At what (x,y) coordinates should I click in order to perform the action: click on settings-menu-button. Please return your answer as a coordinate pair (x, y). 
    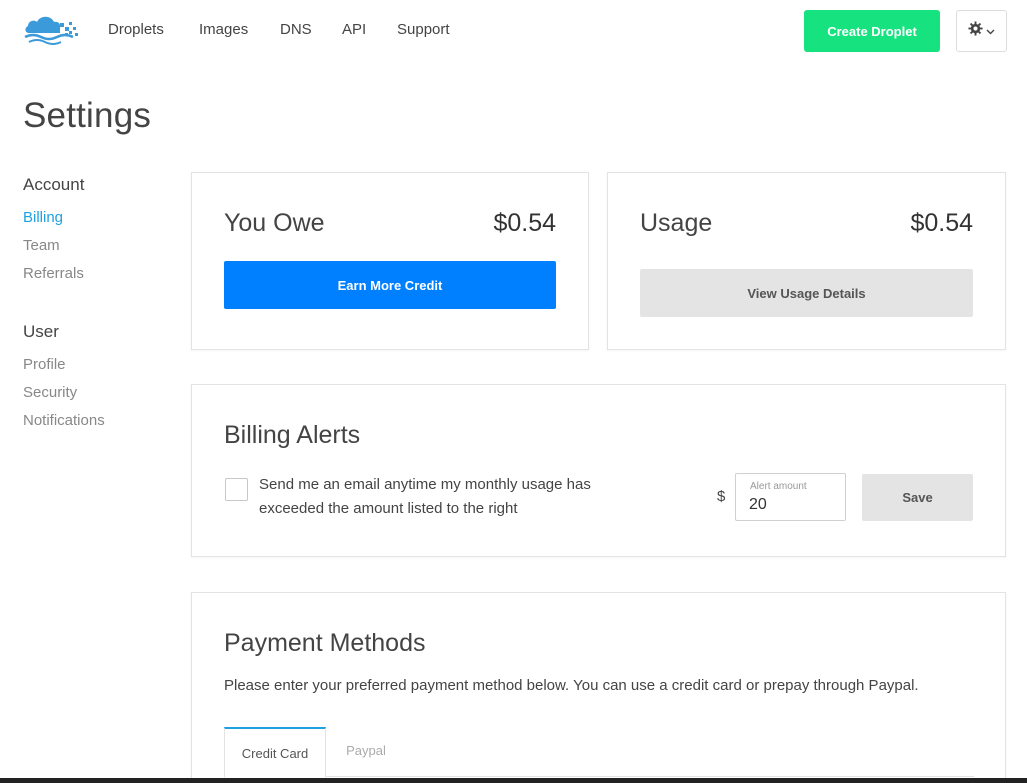
    Looking at the image, I should click on (981, 31).